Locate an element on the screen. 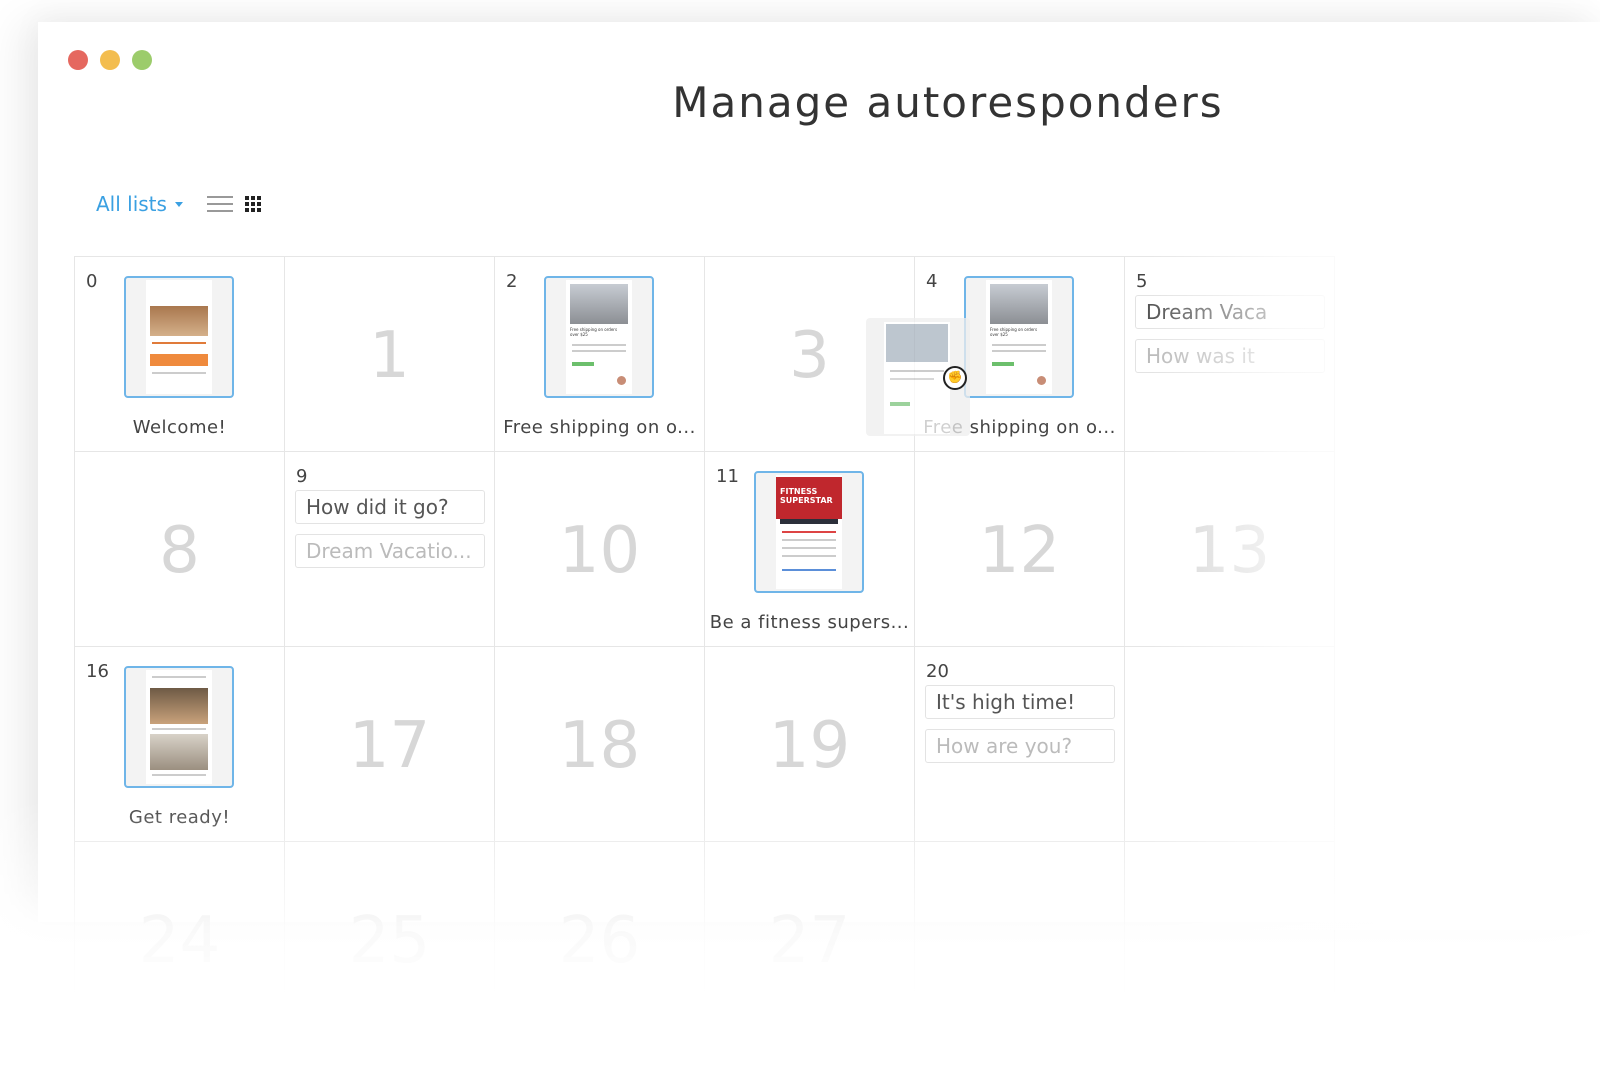 The height and width of the screenshot is (1083, 1600). toolbar: All lists is located at coordinates (178, 204).